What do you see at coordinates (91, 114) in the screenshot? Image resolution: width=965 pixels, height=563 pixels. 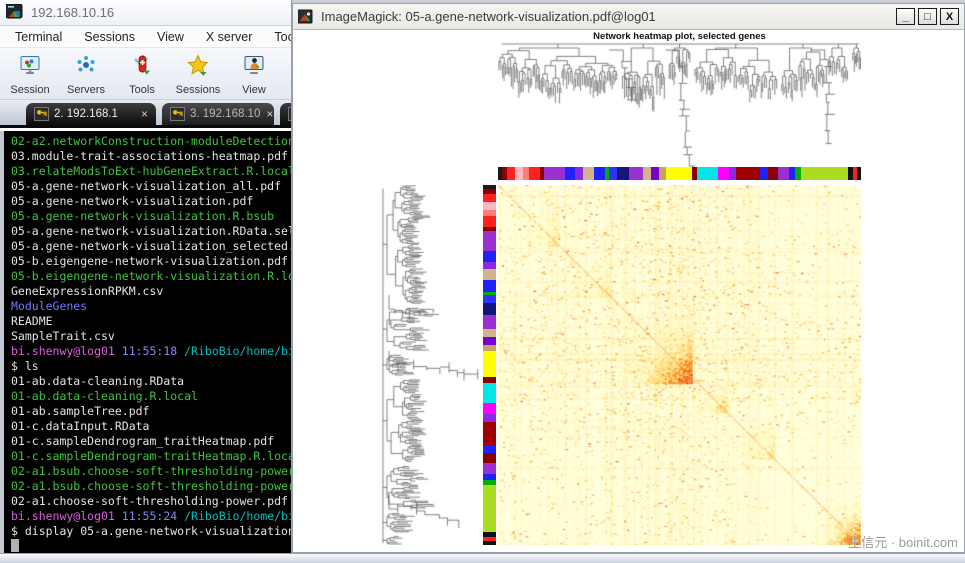 I see `terminal-tab-1: 2. 192.168.1 ×` at bounding box center [91, 114].